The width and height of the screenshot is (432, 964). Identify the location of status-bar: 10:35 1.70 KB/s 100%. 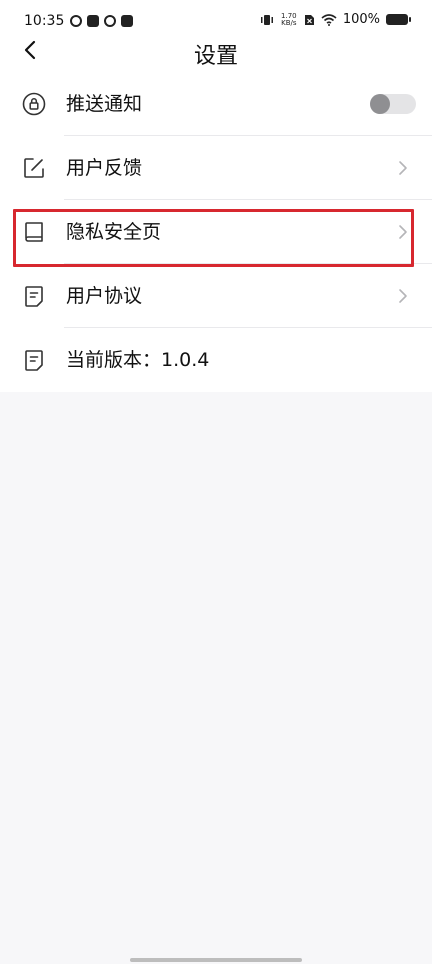
(216, 16).